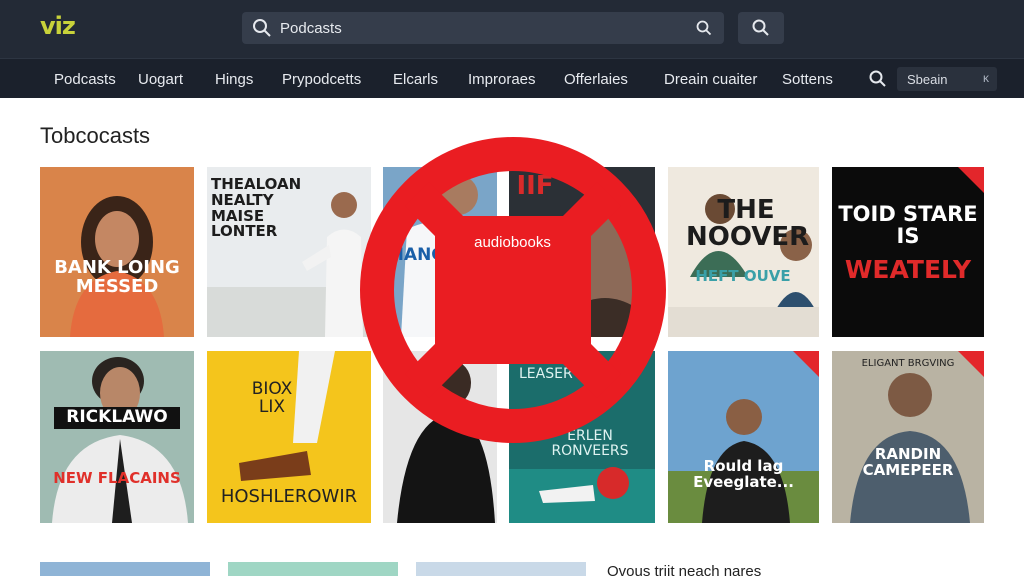 The height and width of the screenshot is (576, 1024). I want to click on search-button, so click(761, 28).